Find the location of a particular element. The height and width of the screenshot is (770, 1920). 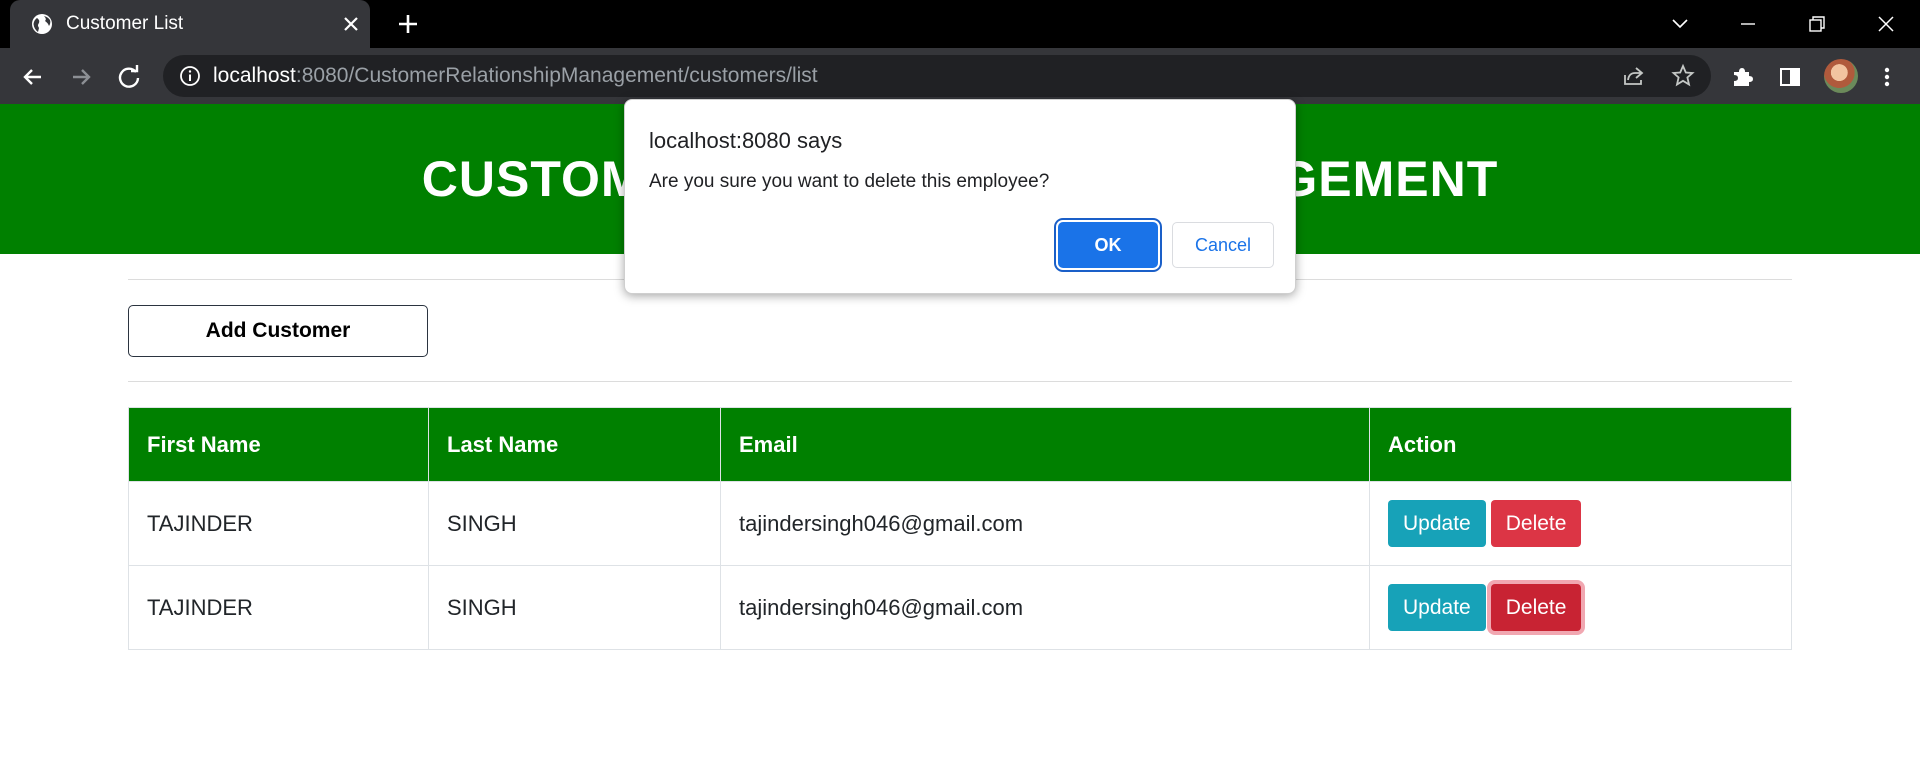

sidepanel-icon is located at coordinates (1790, 77).